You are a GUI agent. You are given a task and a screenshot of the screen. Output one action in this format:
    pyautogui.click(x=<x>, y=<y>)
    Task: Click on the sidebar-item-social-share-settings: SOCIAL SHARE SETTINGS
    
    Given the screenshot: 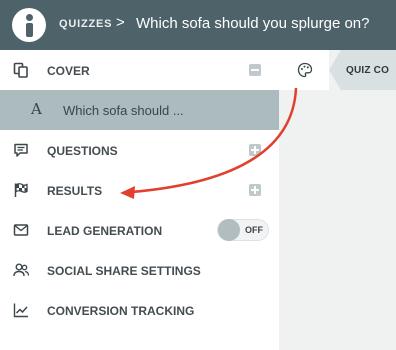 What is the action you would take?
    pyautogui.click(x=139, y=270)
    